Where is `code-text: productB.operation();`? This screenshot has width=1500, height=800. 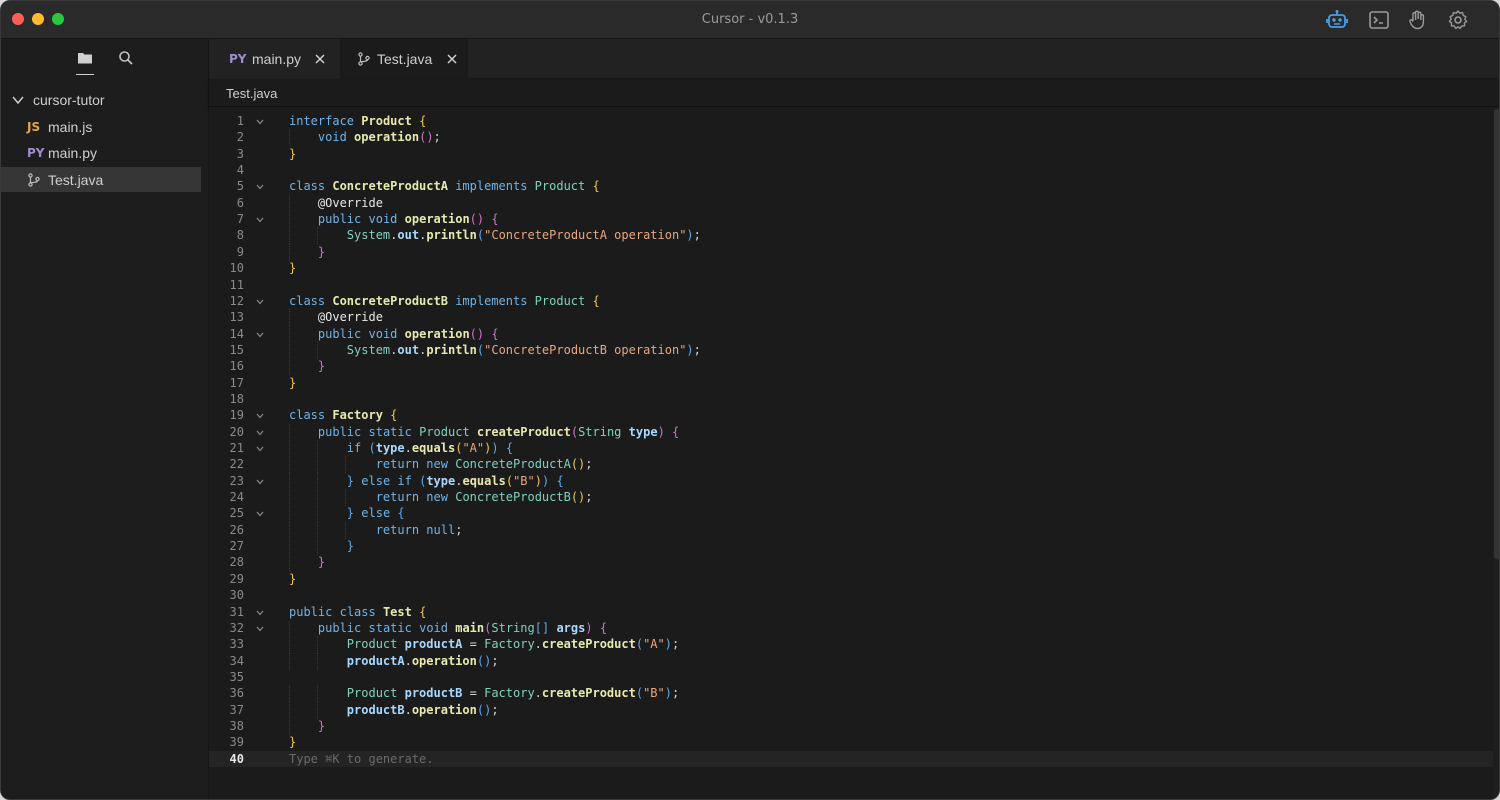
code-text: productB.operation(); is located at coordinates (422, 709).